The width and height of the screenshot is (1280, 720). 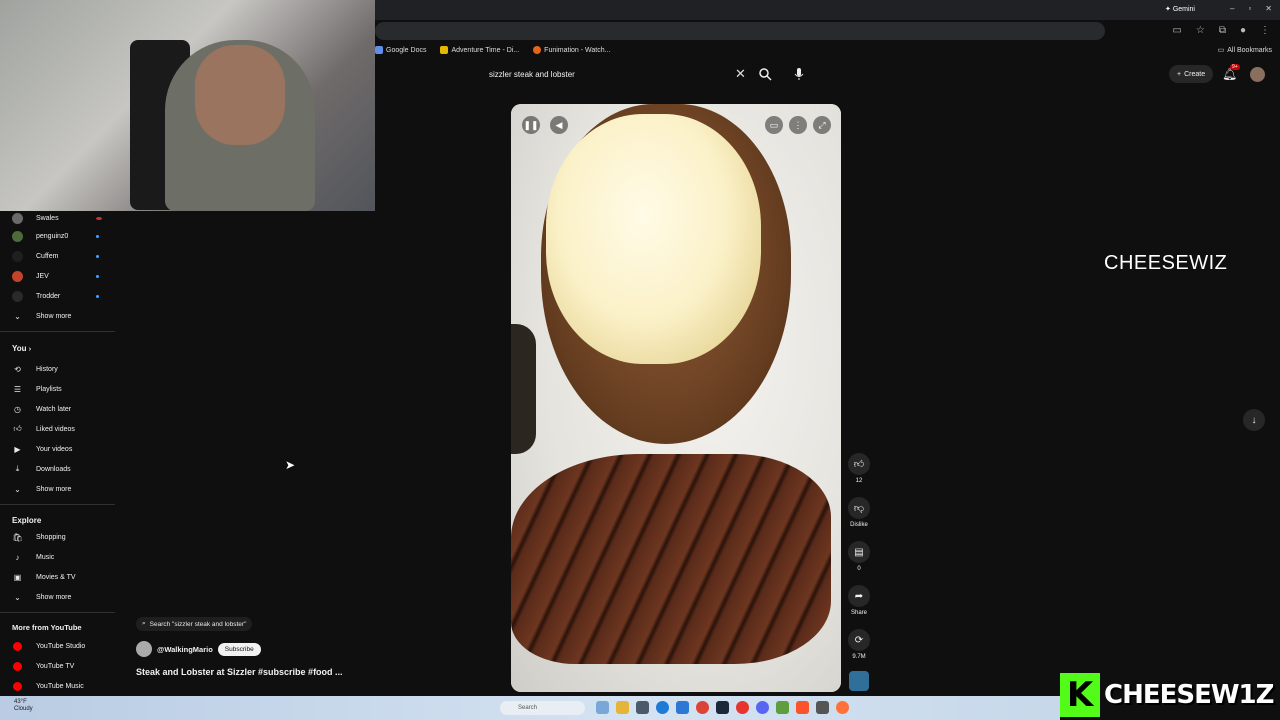 What do you see at coordinates (1191, 74) in the screenshot?
I see `create-button: + Create` at bounding box center [1191, 74].